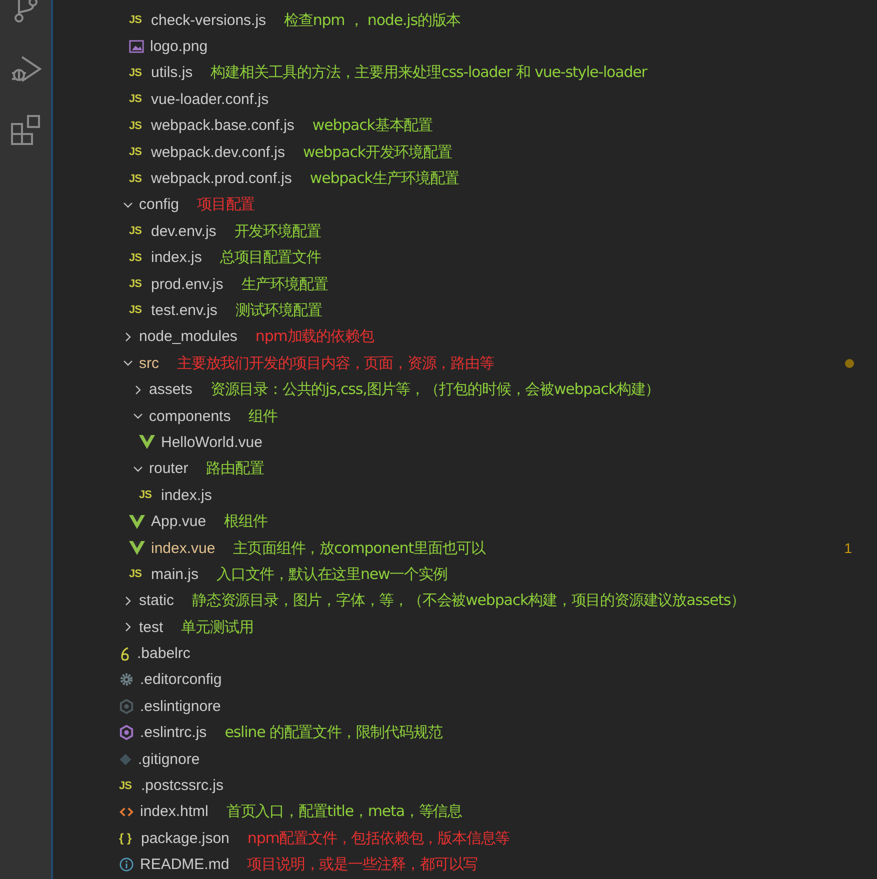 The image size is (877, 879). Describe the element at coordinates (333, 732) in the screenshot. I see `annotation: esline 的配置文件，限制代码规范` at that location.